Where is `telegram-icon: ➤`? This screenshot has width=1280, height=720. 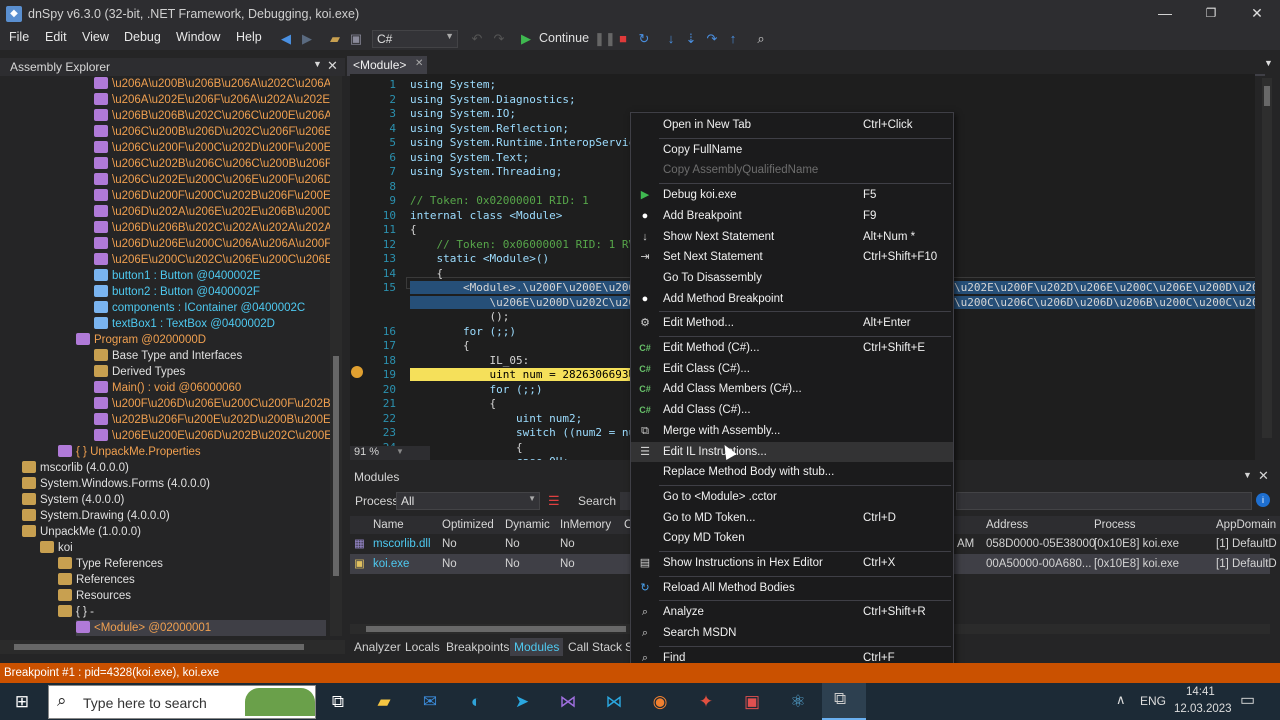
telegram-icon: ➤ is located at coordinates (522, 702).